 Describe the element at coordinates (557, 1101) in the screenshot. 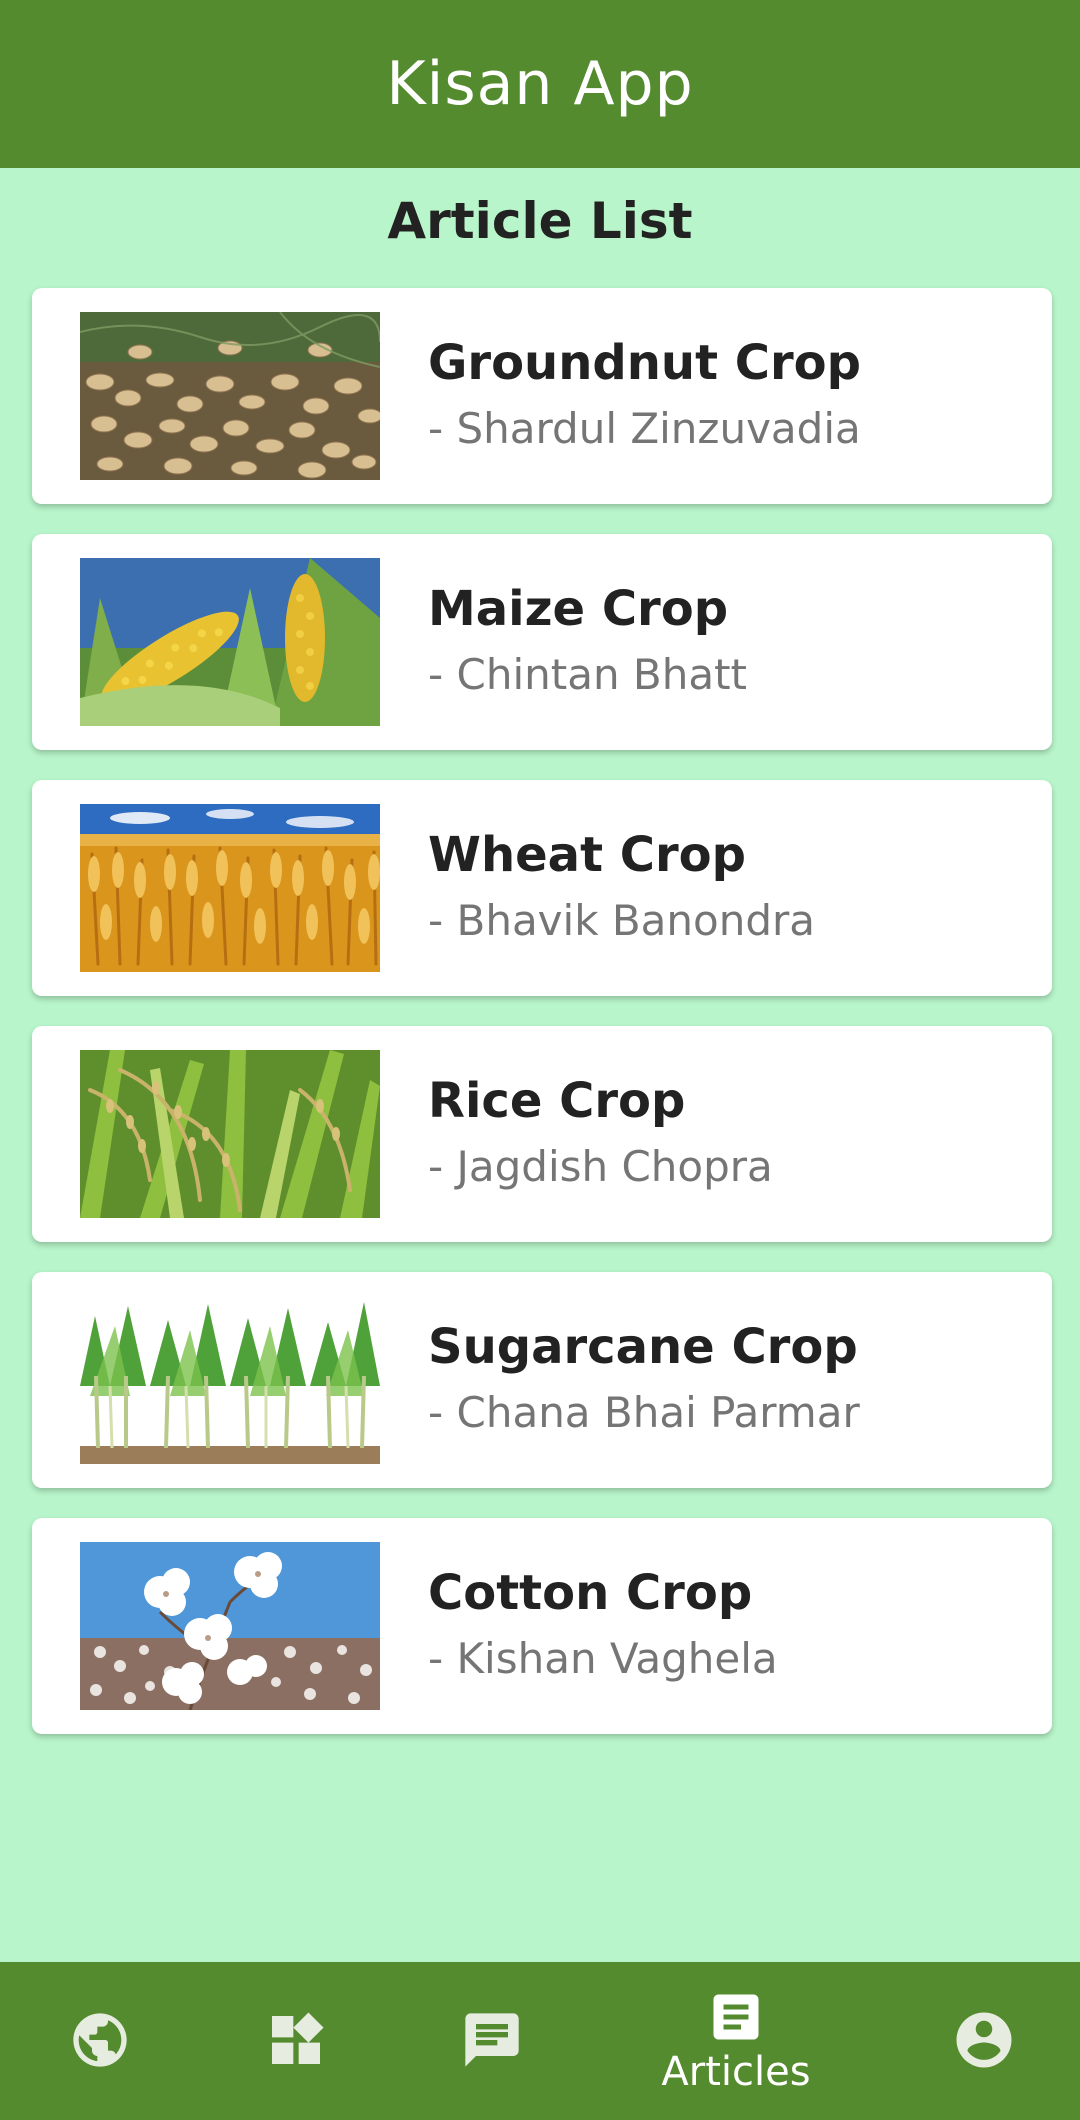

I see `article-title: Rice Crop` at that location.